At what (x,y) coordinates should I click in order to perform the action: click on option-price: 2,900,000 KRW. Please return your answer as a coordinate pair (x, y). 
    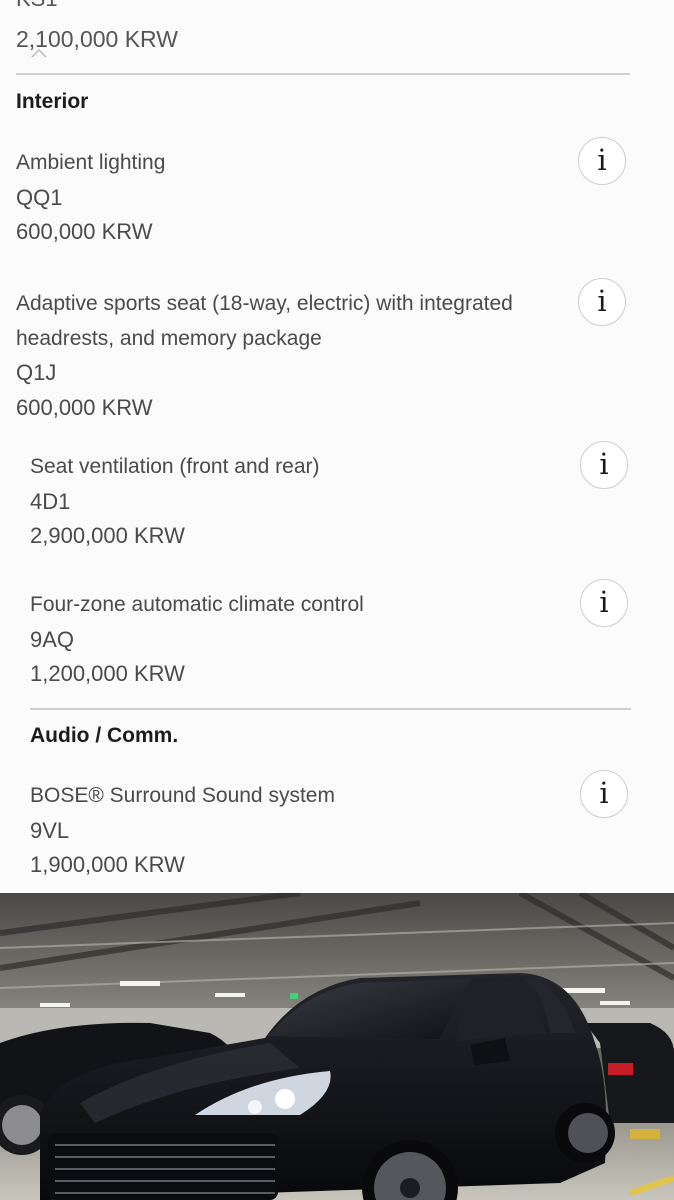
    Looking at the image, I should click on (107, 535).